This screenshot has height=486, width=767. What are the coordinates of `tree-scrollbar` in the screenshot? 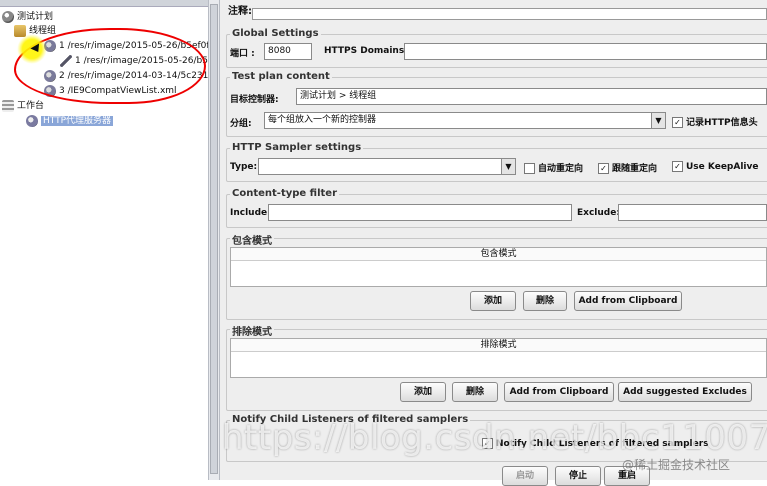 It's located at (214, 240).